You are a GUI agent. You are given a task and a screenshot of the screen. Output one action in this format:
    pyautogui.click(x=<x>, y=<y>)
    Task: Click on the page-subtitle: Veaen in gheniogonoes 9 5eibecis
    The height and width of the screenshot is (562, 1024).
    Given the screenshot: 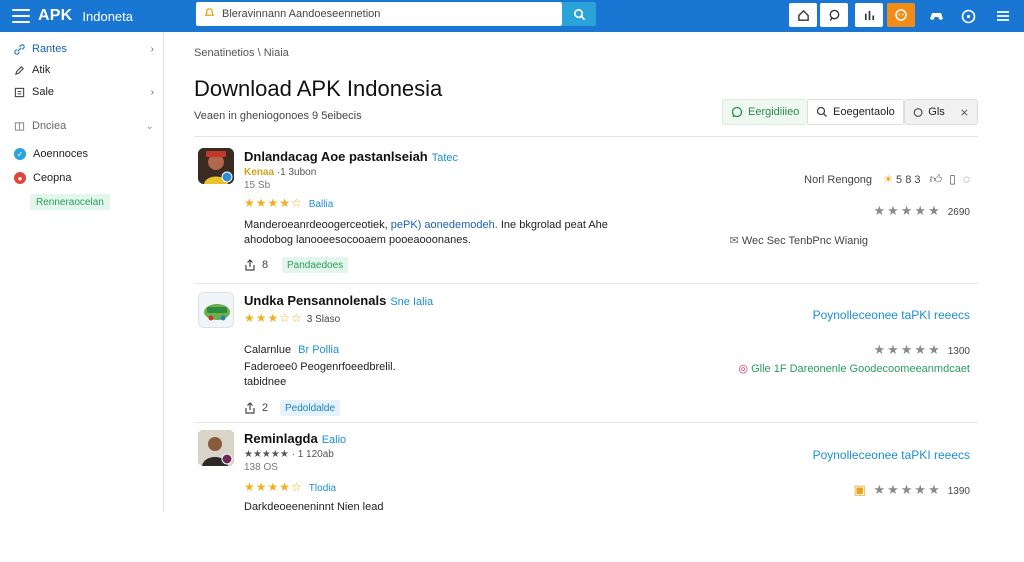 What is the action you would take?
    pyautogui.click(x=278, y=116)
    